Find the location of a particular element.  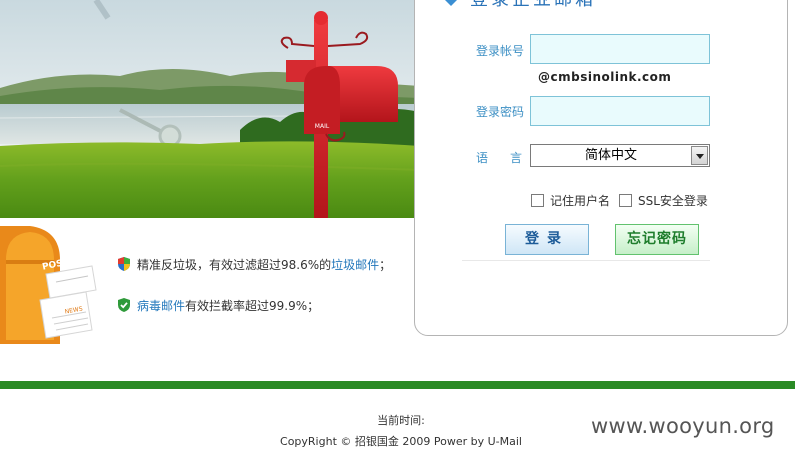

feature-antivirus: 病毒邮件 有效拦截率超过99.9%； is located at coordinates (217, 305).